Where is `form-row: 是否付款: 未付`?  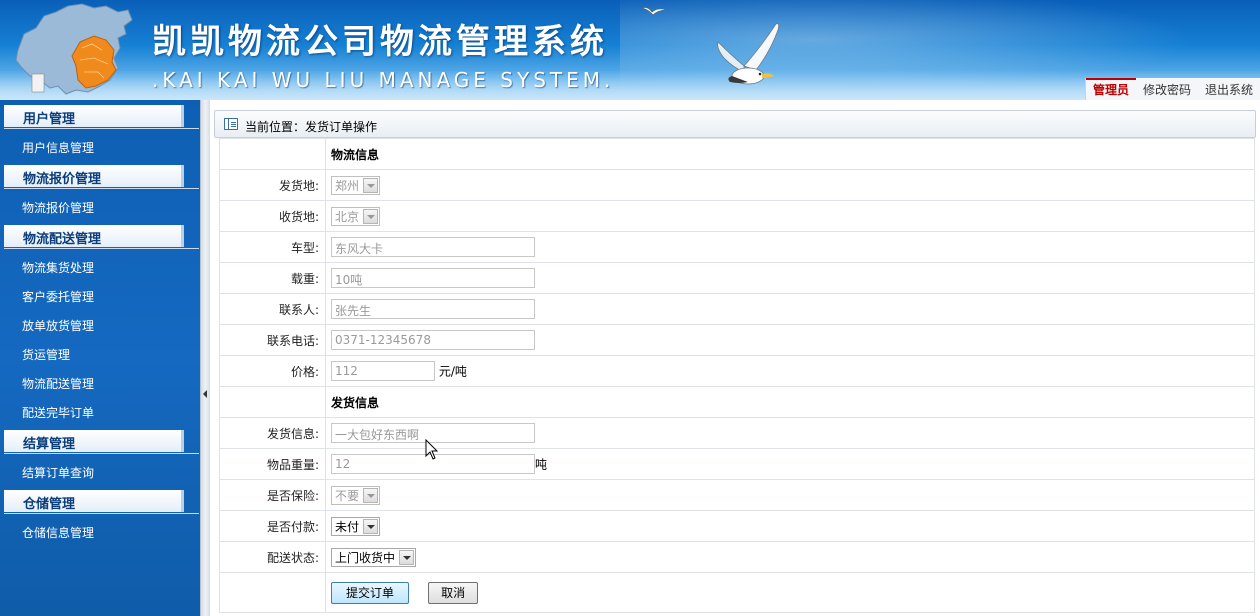
form-row: 是否付款: 未付 is located at coordinates (737, 526).